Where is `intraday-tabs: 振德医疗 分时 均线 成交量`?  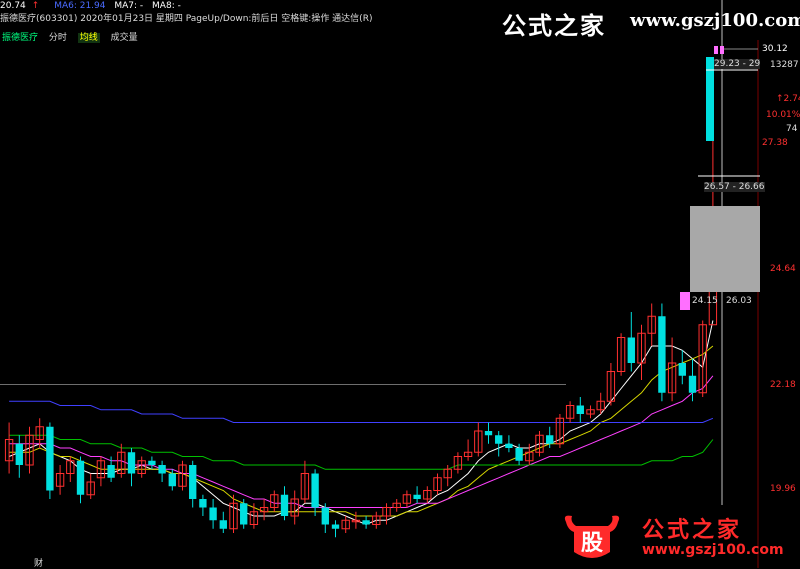
intraday-tabs: 振德医疗 分时 均线 成交量 is located at coordinates (74, 38).